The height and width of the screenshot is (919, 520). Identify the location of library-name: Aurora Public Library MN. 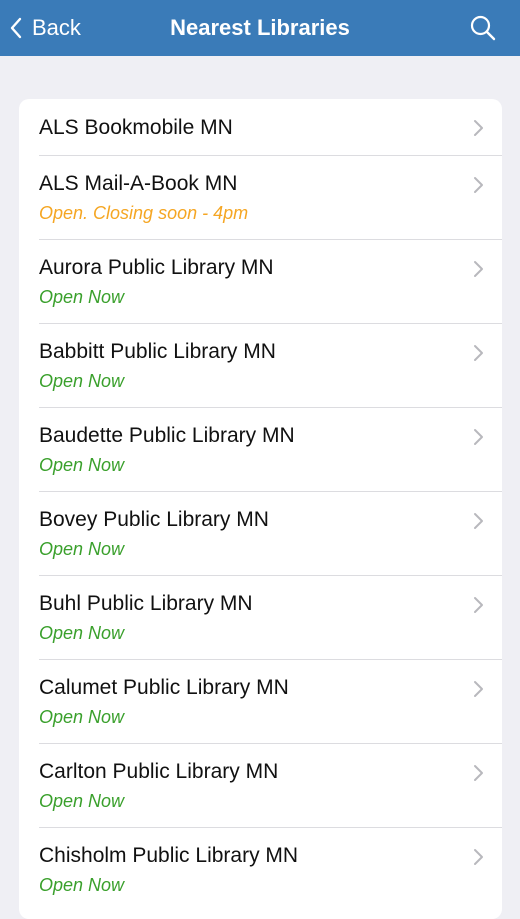
(156, 267).